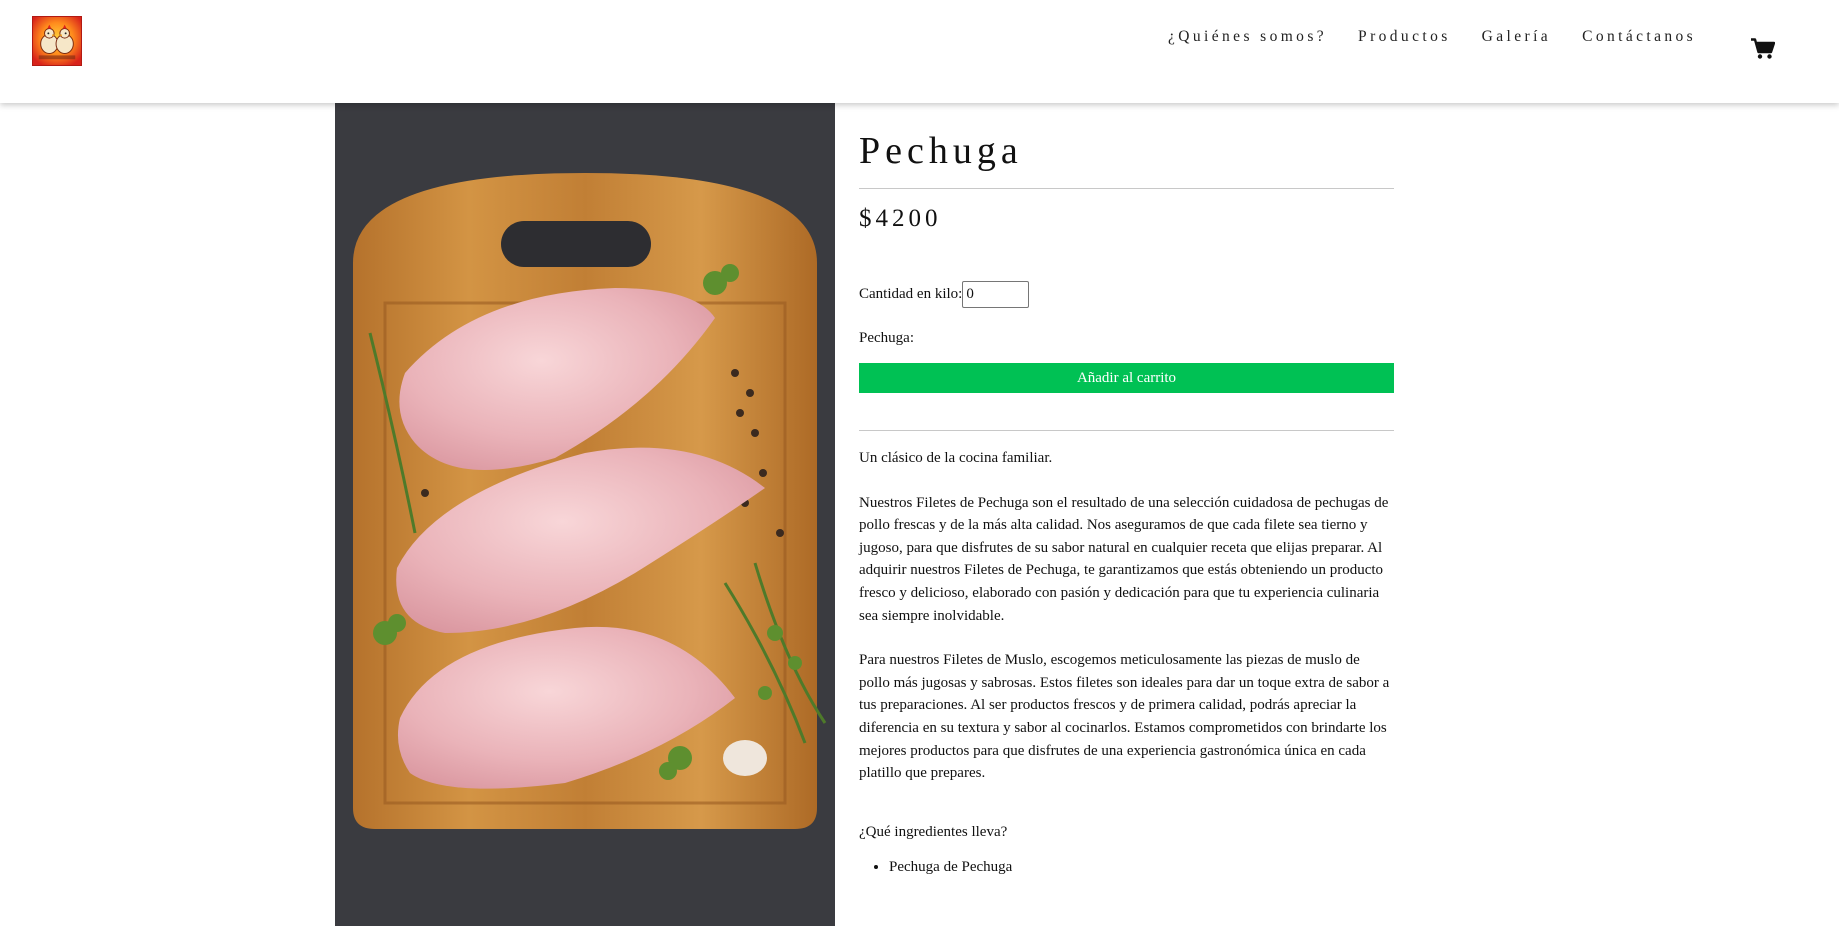 The width and height of the screenshot is (1839, 932). What do you see at coordinates (996, 294) in the screenshot?
I see `quantity-input` at bounding box center [996, 294].